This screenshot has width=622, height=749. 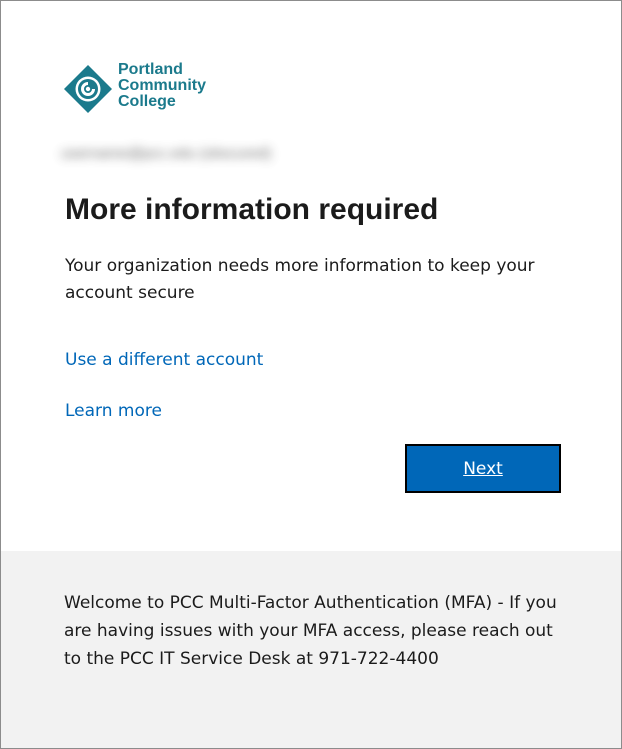 I want to click on learn-more-link: Learn more, so click(x=113, y=411).